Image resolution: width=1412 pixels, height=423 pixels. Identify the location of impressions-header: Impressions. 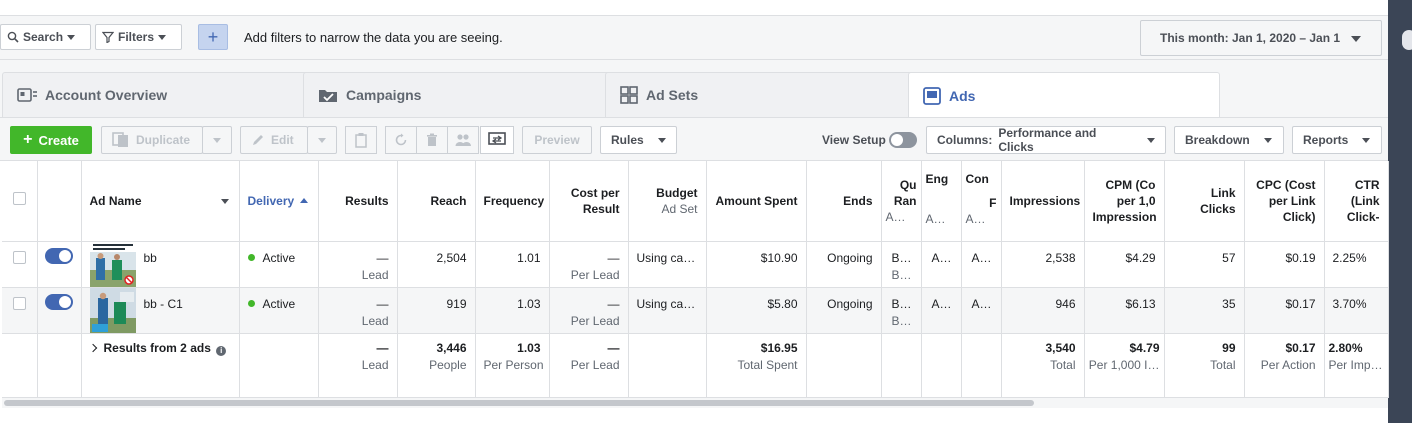
(1043, 201).